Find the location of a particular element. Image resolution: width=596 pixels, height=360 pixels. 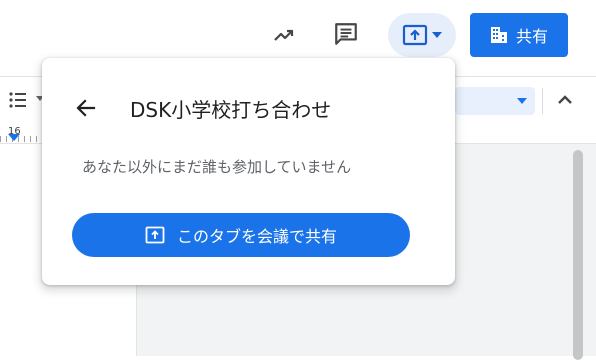

arrow-back-icon is located at coordinates (86, 108).